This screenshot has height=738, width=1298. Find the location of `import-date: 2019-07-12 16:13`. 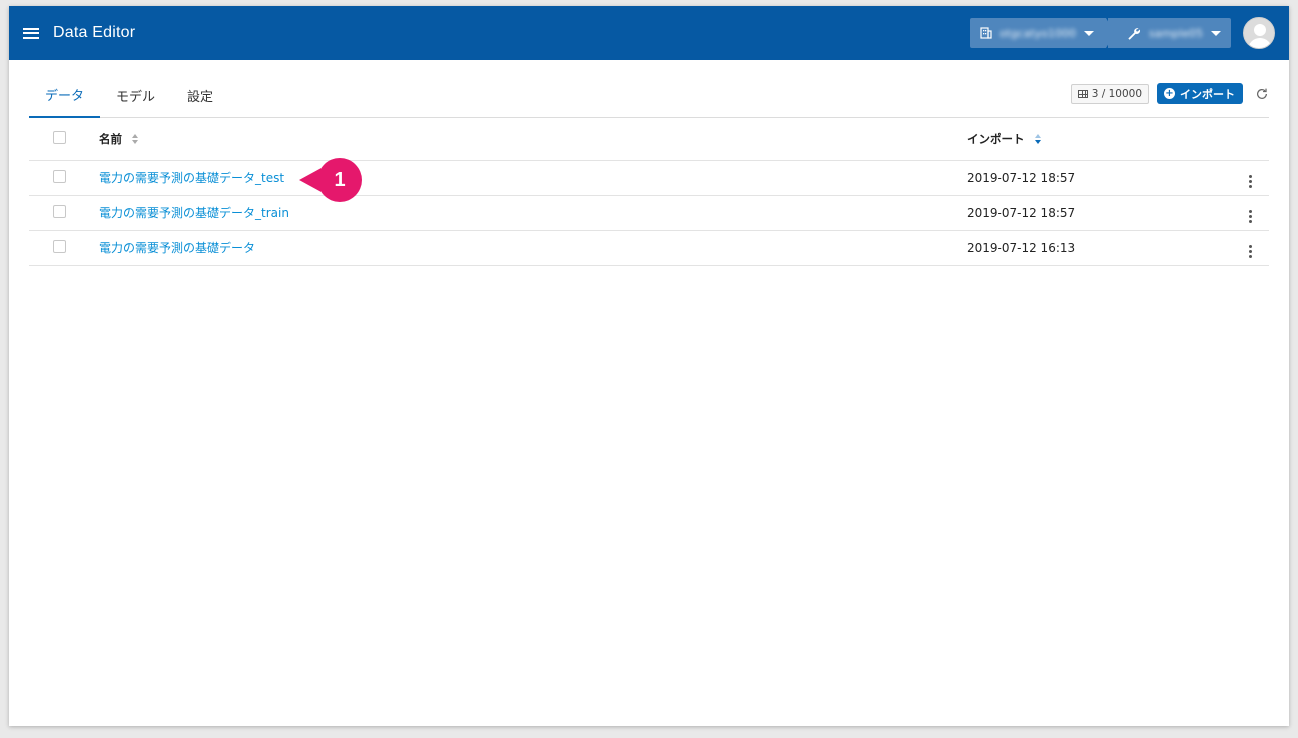

import-date: 2019-07-12 16:13 is located at coordinates (1097, 248).